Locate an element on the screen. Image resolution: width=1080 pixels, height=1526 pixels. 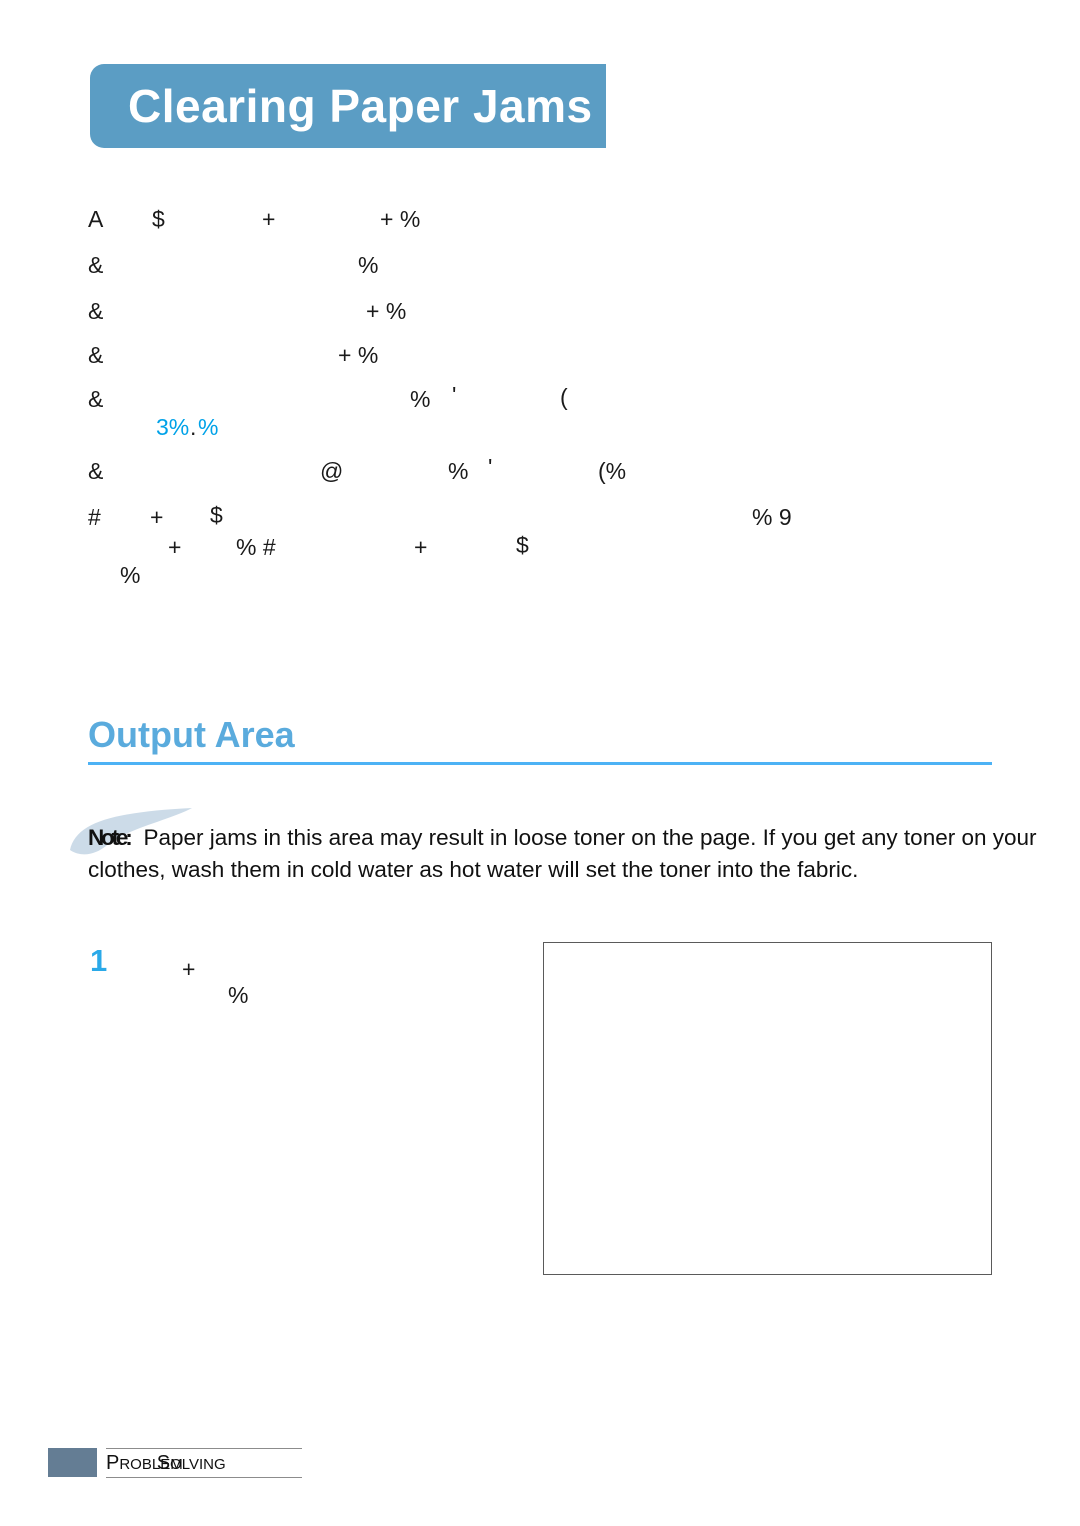
body-glyph-accent-middle: . is located at coordinates (193, 427).